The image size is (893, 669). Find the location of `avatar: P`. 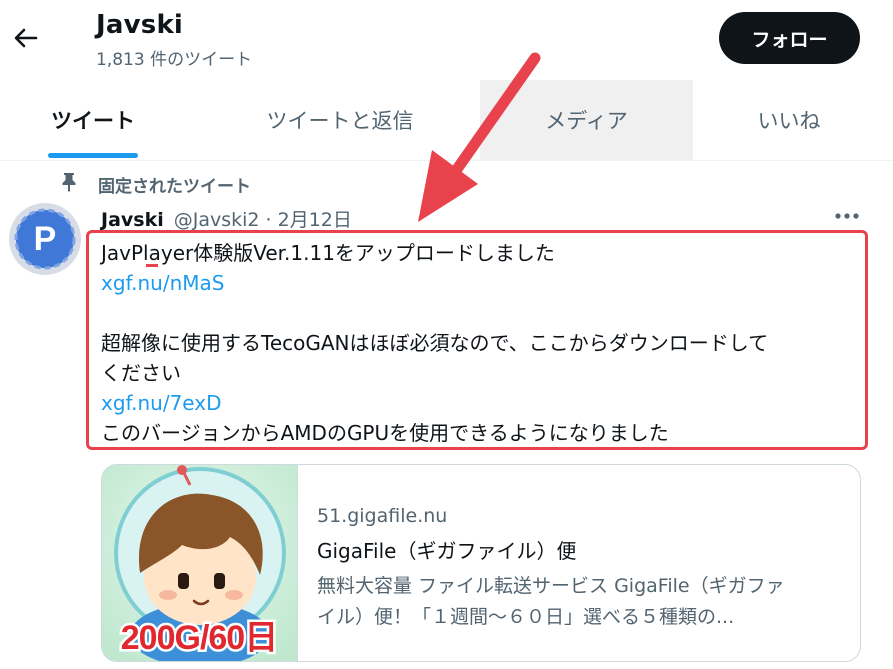

avatar: P is located at coordinates (45, 239).